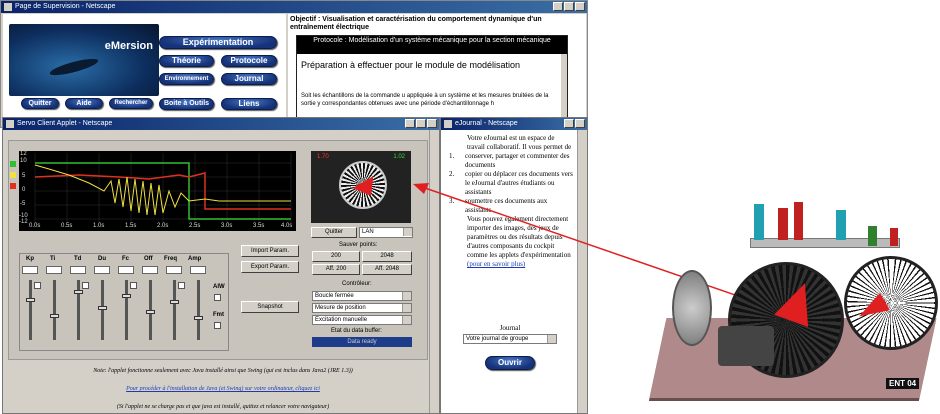 Image resolution: width=940 pixels, height=414 pixels. Describe the element at coordinates (294, 7) in the screenshot. I see `supervision-titlebar: Page de Supervision - Netscape` at that location.